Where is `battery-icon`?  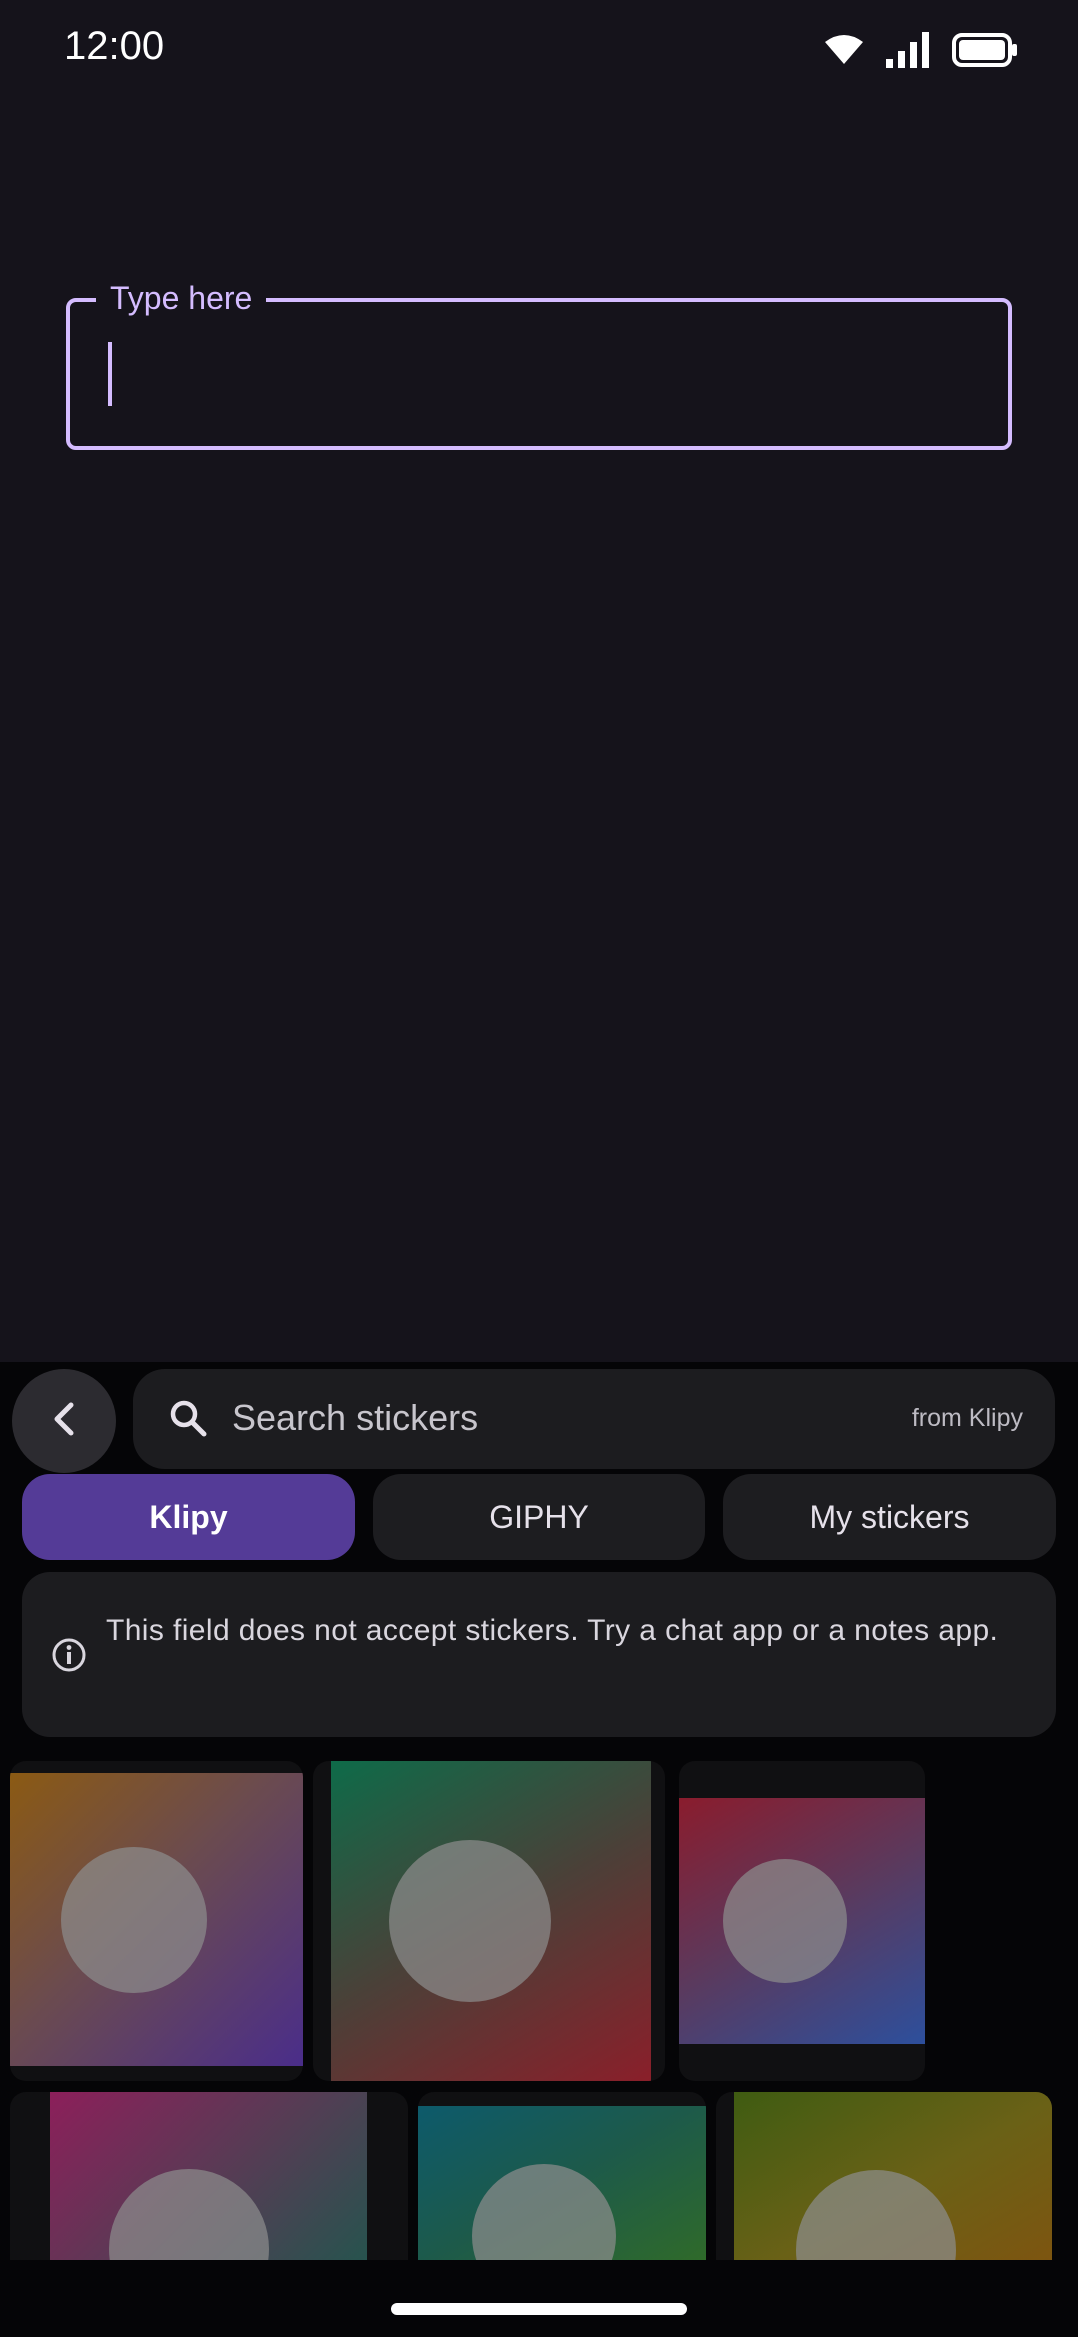 battery-icon is located at coordinates (985, 50).